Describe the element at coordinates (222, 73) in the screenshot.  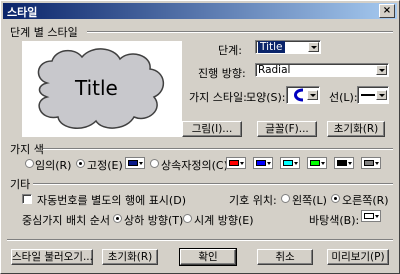
I see `direction-label: 진행 방향:` at that location.